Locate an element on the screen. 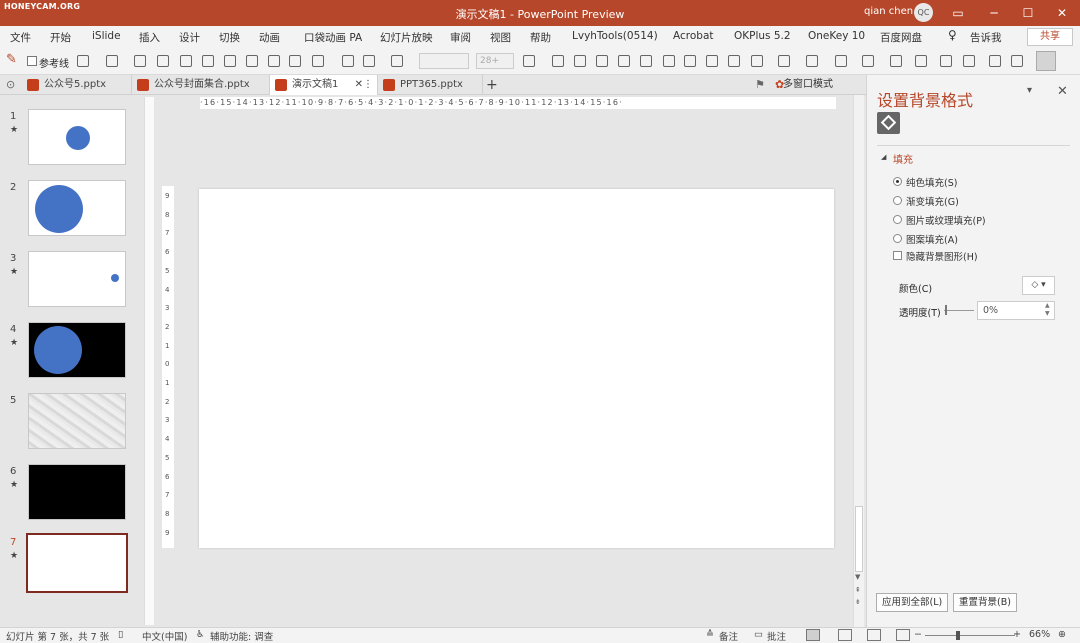  menu-insert: 插入 is located at coordinates (149, 37).